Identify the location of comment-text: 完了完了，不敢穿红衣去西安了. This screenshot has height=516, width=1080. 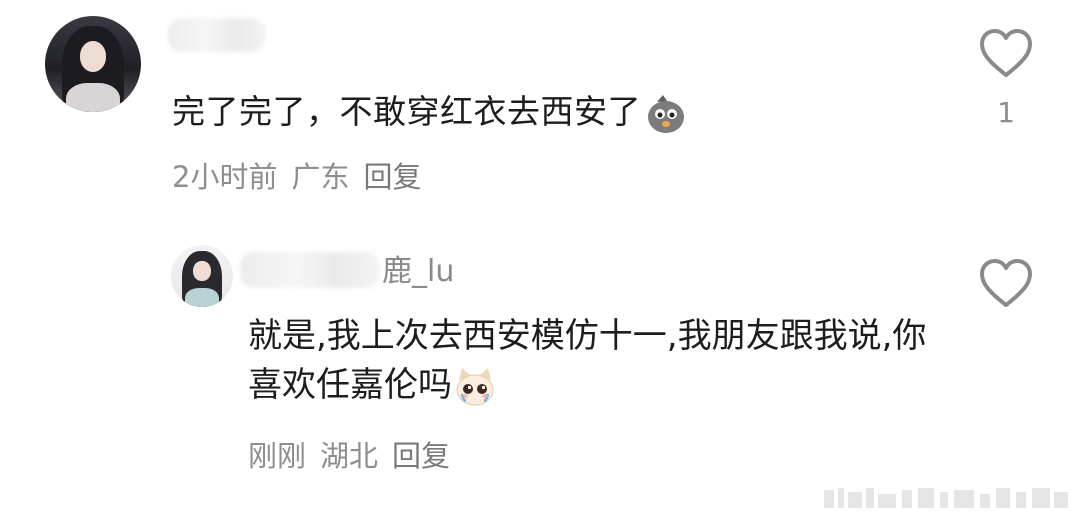
(429, 112).